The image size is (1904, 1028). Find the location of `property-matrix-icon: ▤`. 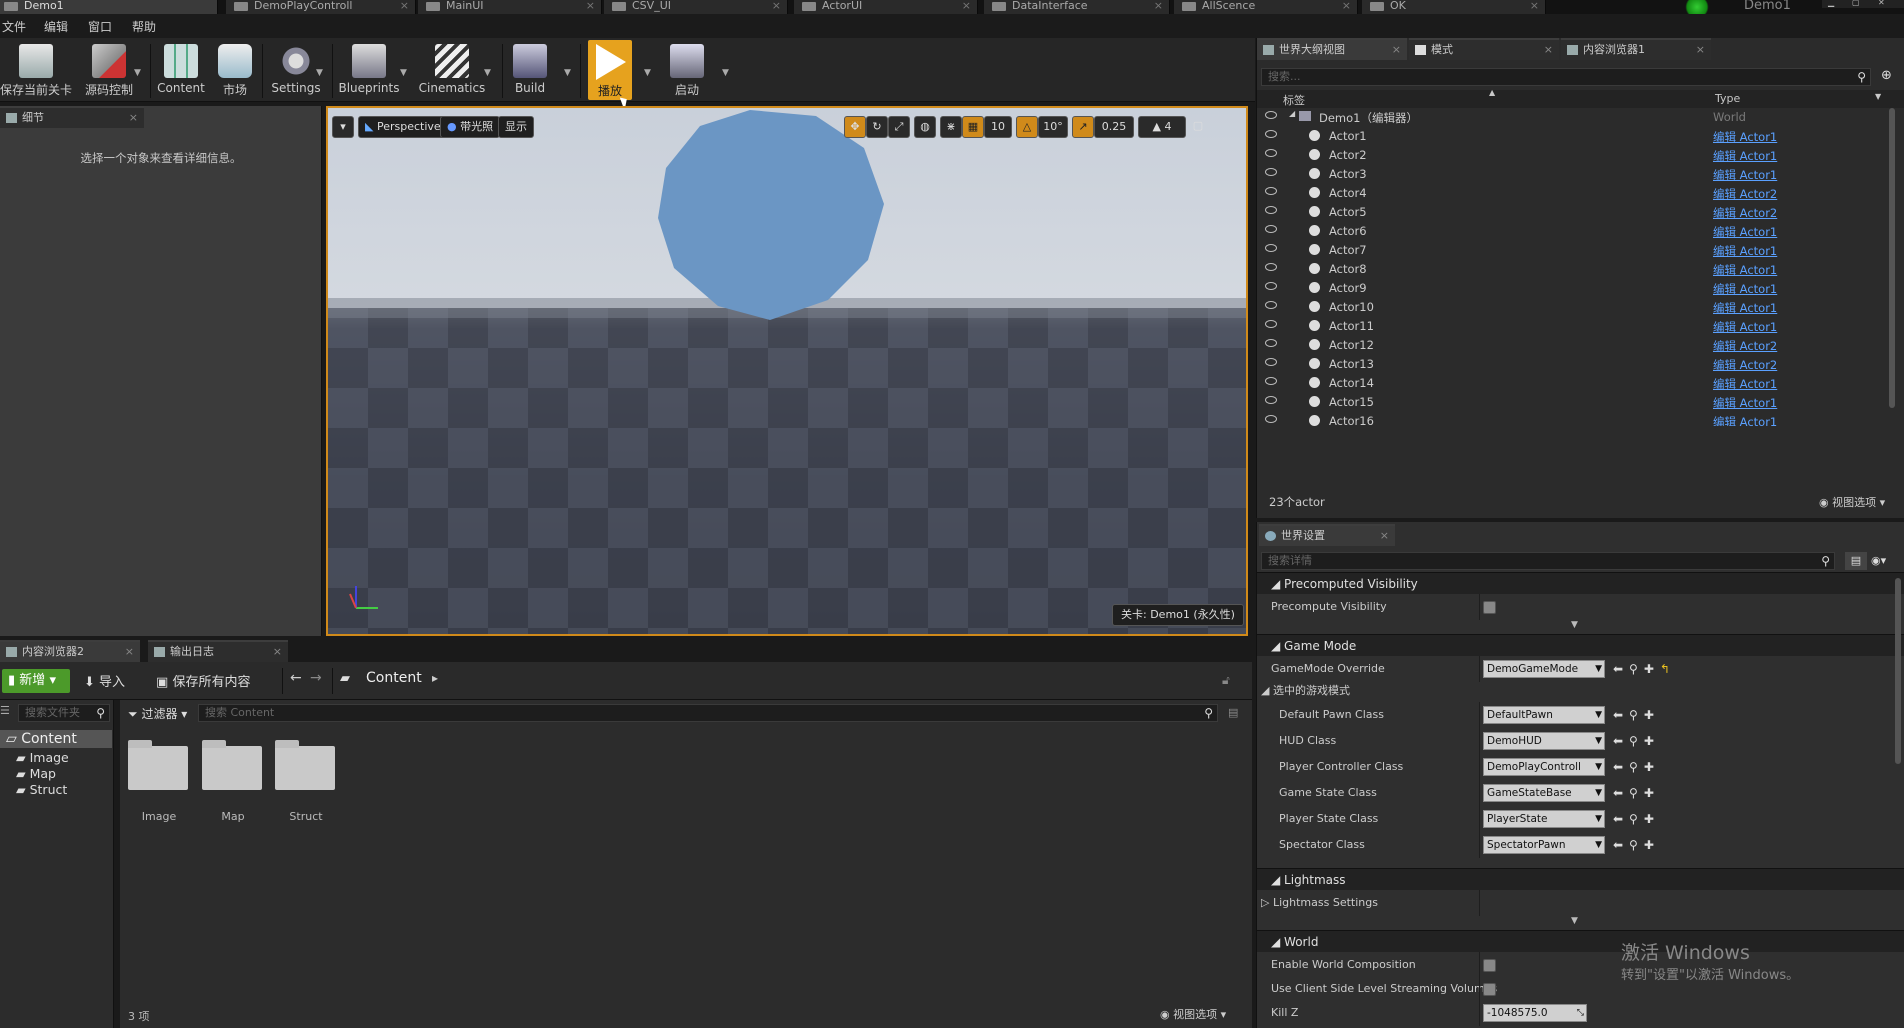

property-matrix-icon: ▤ is located at coordinates (1856, 561).